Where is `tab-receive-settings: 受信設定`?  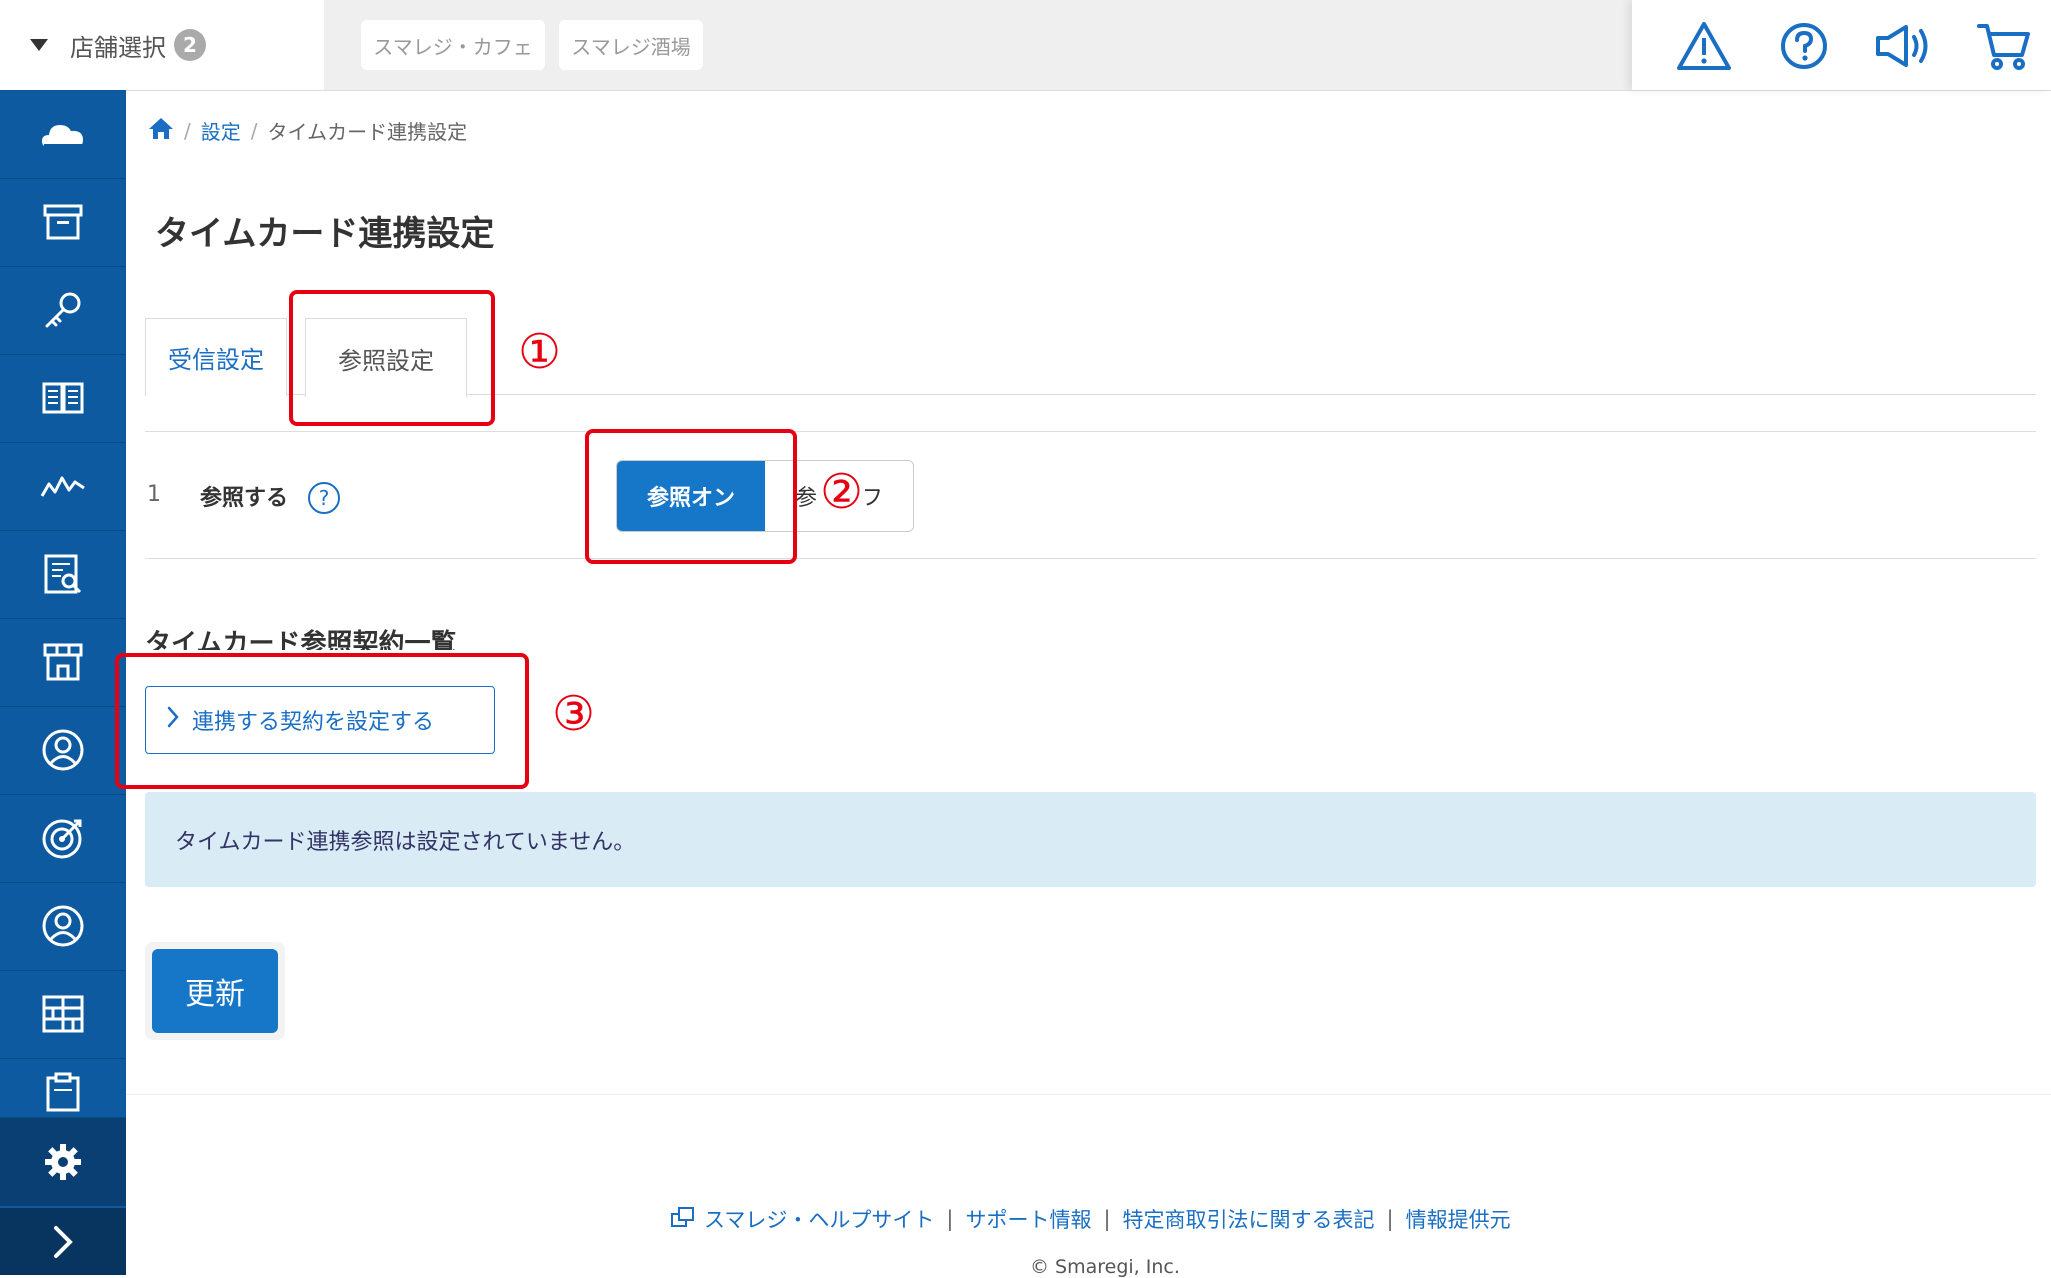 tab-receive-settings: 受信設定 is located at coordinates (216, 357).